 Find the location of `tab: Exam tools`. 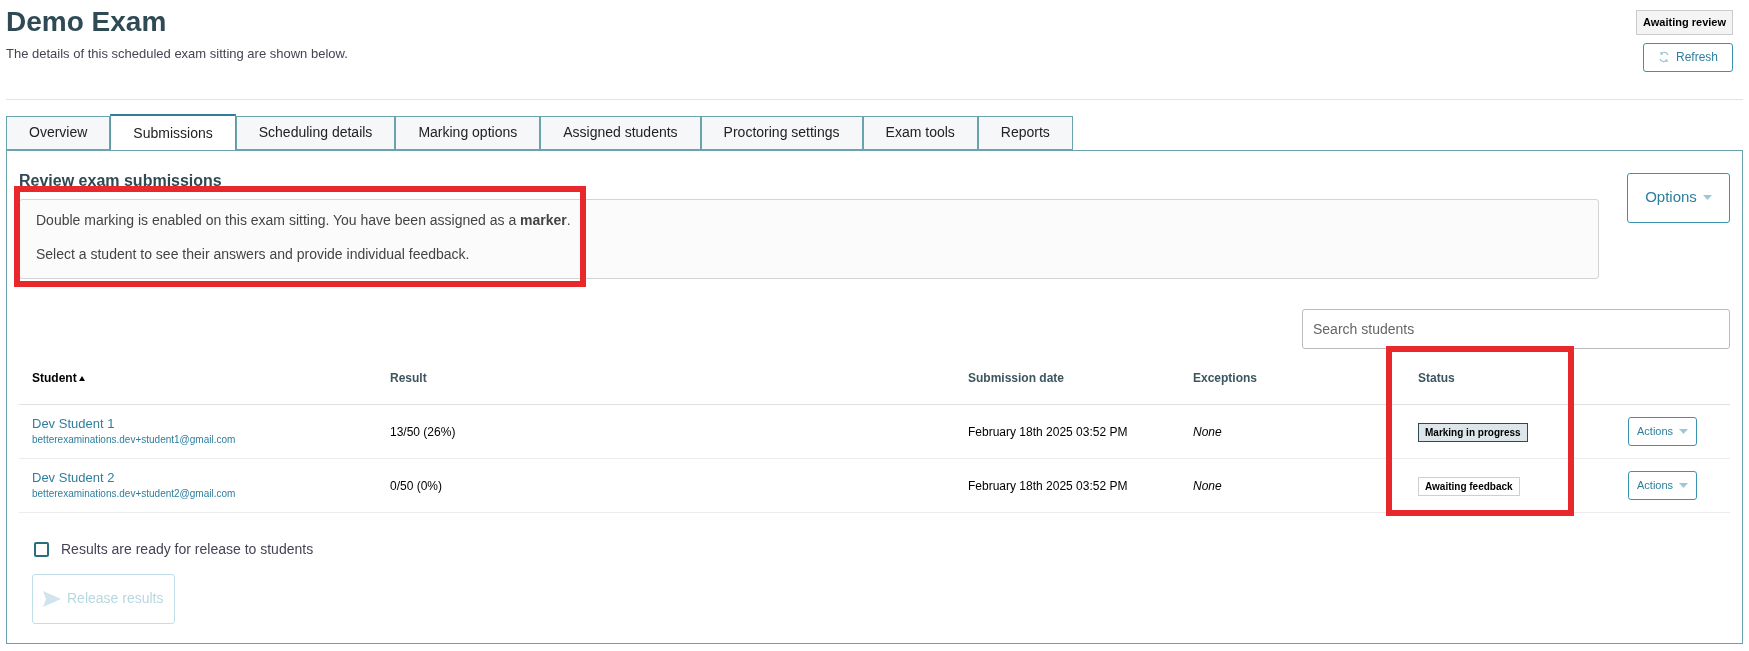

tab: Exam tools is located at coordinates (920, 132).